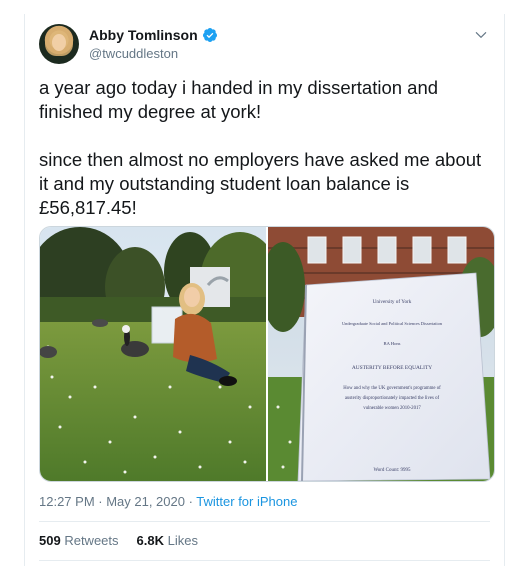  What do you see at coordinates (246, 501) in the screenshot?
I see `tweet-source-link: Twitter for iPhone` at bounding box center [246, 501].